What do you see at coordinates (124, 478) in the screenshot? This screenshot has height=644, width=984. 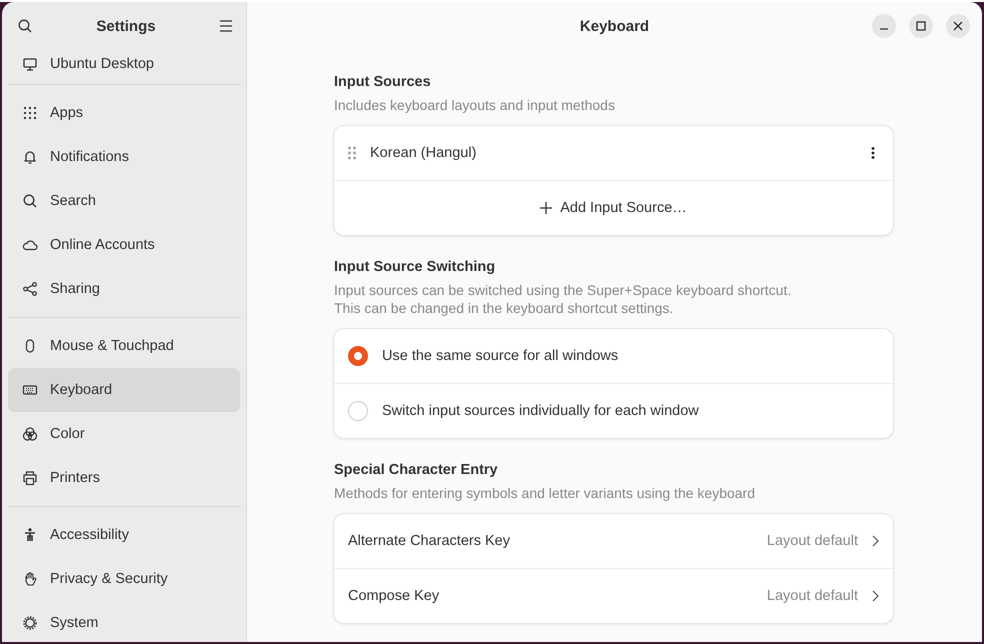 I see `sidebar-item: Printers` at bounding box center [124, 478].